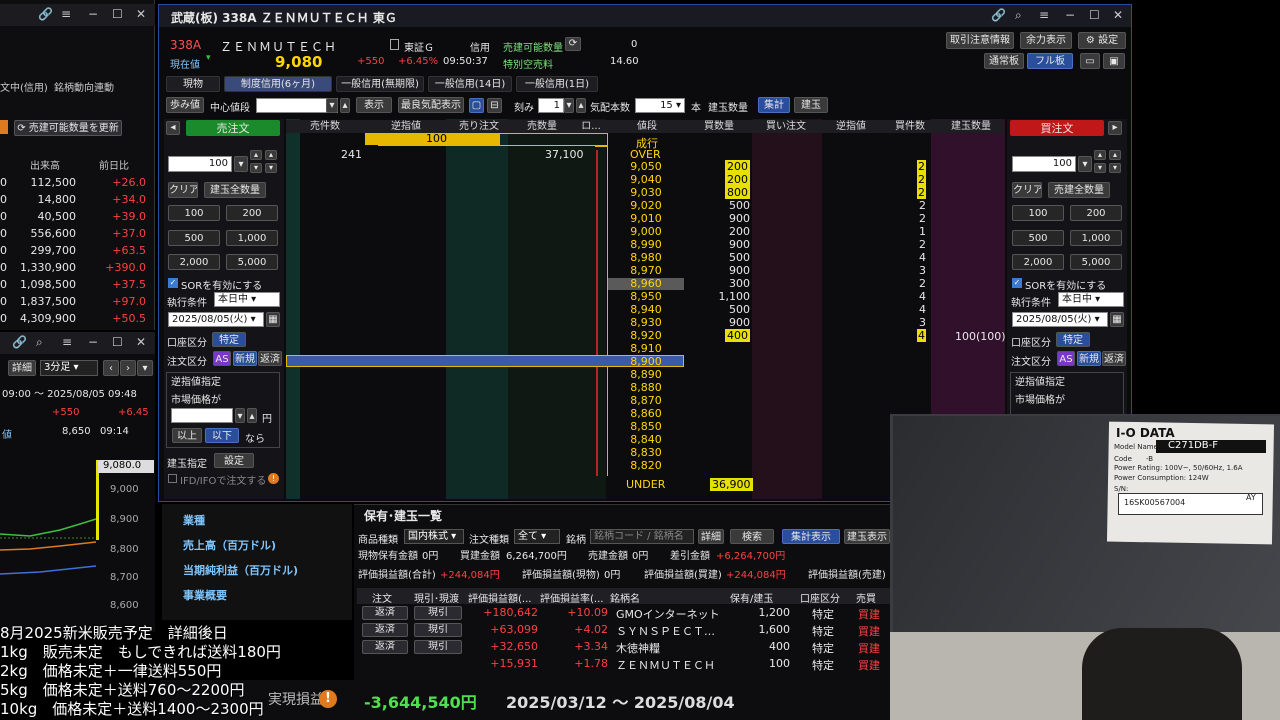 The image size is (1280, 720). Describe the element at coordinates (646, 179) in the screenshot. I see `board-price: 9,040` at that location.